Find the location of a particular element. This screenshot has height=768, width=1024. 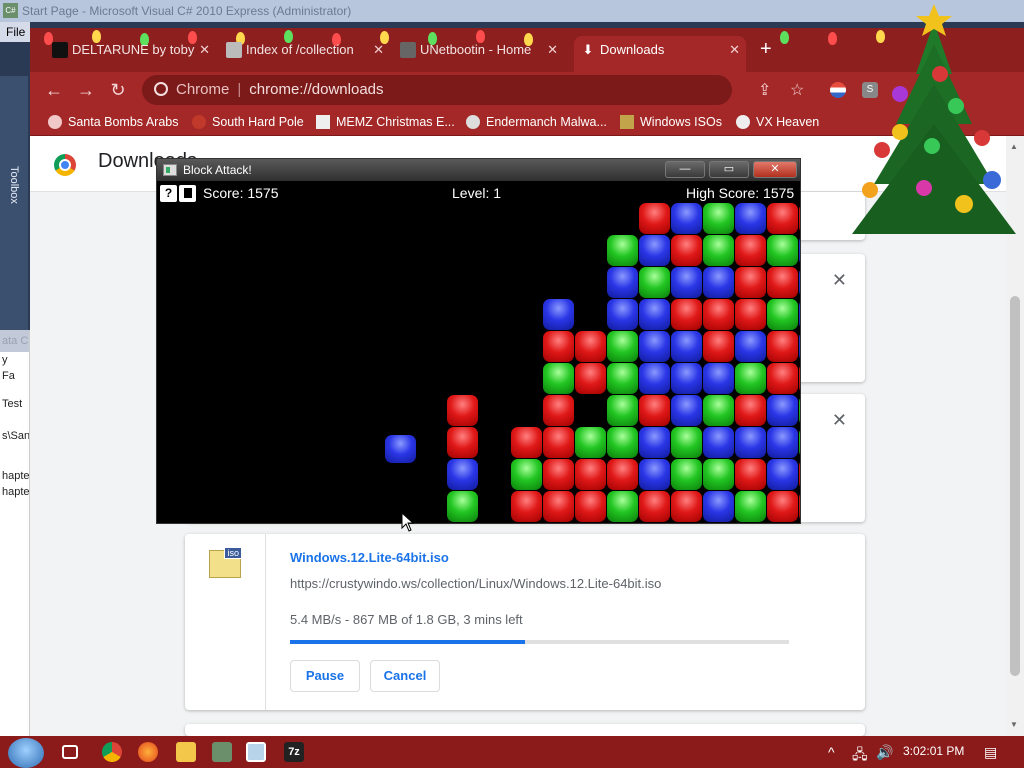

panel-row: Test is located at coordinates (14, 401).